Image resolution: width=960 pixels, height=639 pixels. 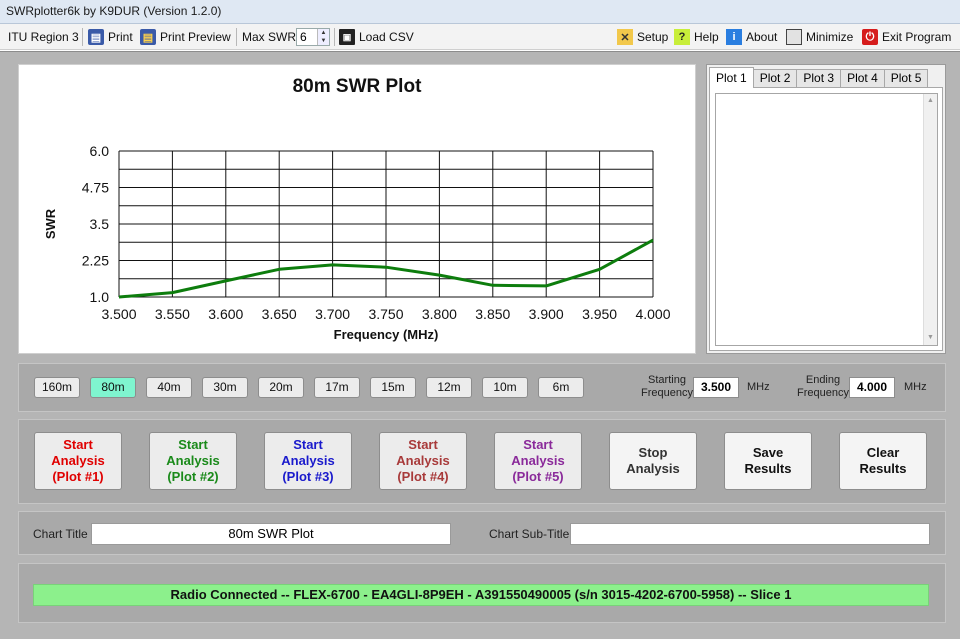 What do you see at coordinates (870, 37) in the screenshot?
I see `power-icon: ⏻` at bounding box center [870, 37].